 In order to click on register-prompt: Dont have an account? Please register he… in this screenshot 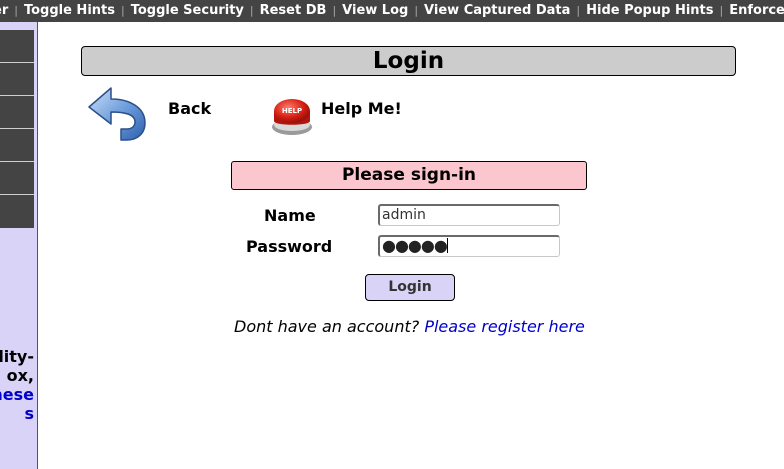, I will do `click(409, 326)`.